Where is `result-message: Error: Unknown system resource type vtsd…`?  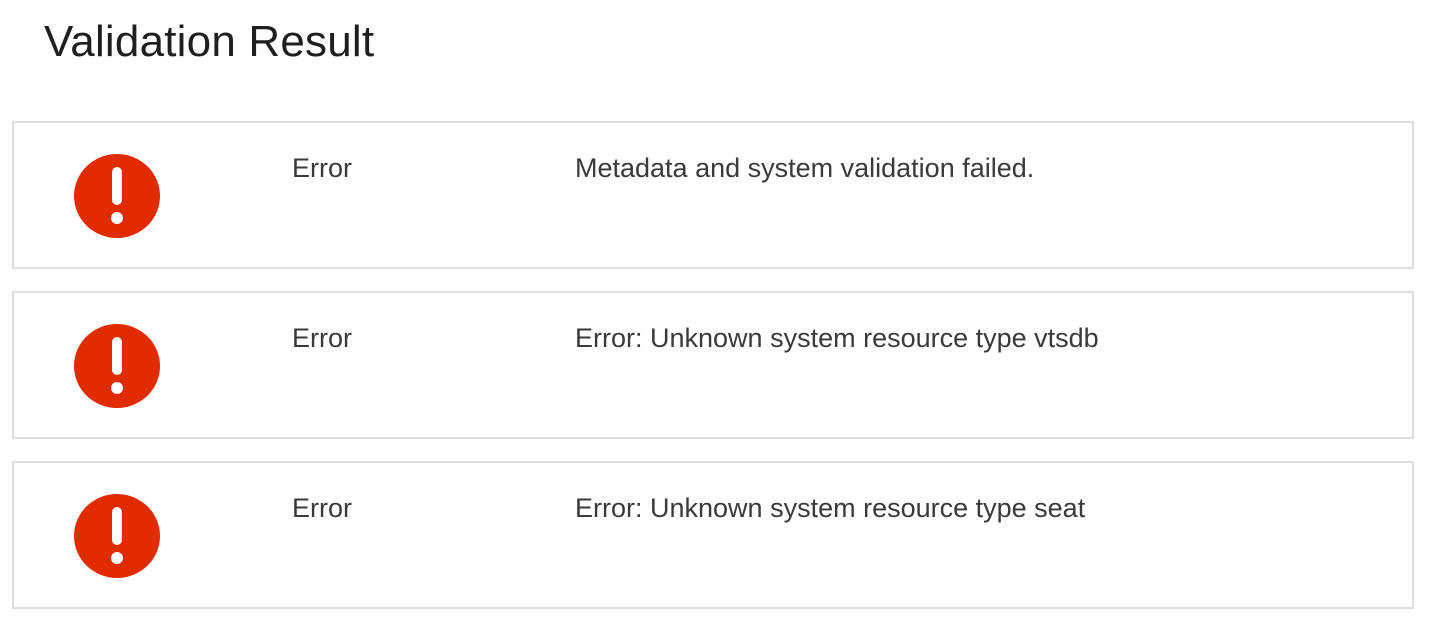 result-message: Error: Unknown system resource type vtsd… is located at coordinates (837, 338).